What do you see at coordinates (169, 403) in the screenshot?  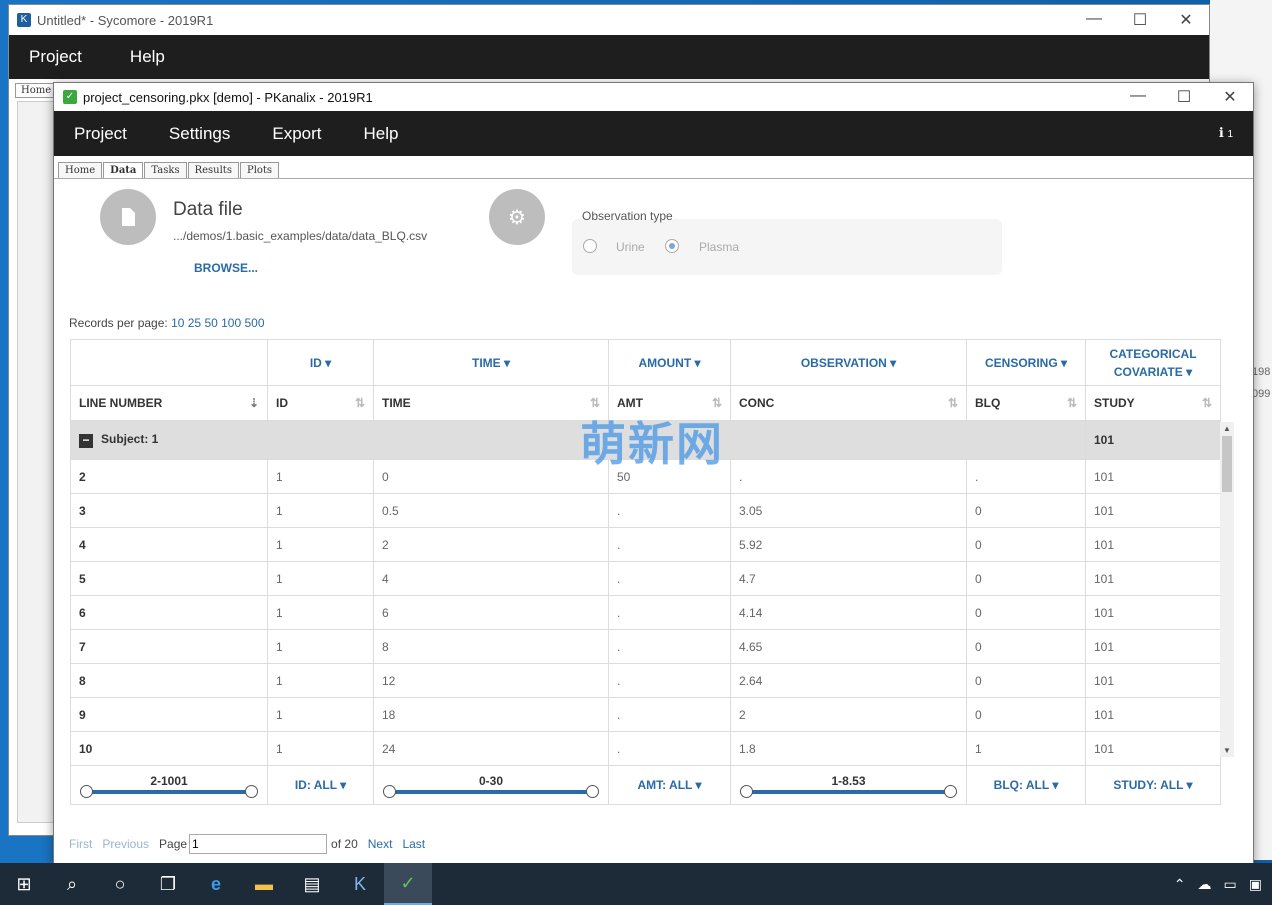 I see `column-header: LINE NUMBER ⇣` at bounding box center [169, 403].